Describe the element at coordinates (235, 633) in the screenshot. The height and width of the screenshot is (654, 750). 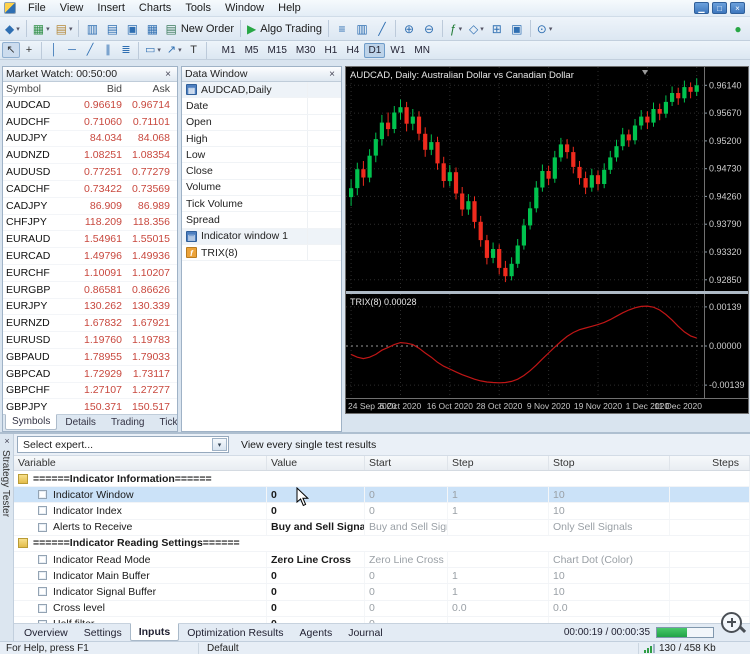
I see `tester-tab-optimization-results: Optimization Results` at that location.